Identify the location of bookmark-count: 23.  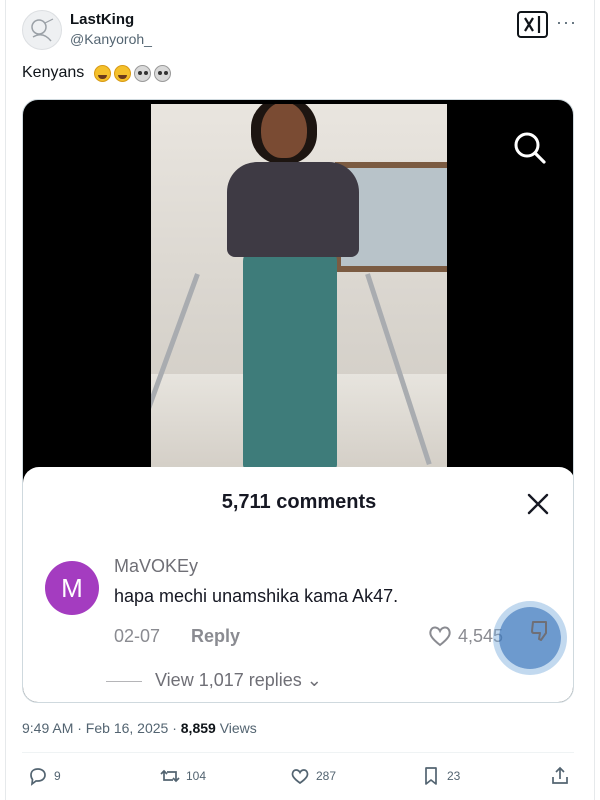
(454, 776).